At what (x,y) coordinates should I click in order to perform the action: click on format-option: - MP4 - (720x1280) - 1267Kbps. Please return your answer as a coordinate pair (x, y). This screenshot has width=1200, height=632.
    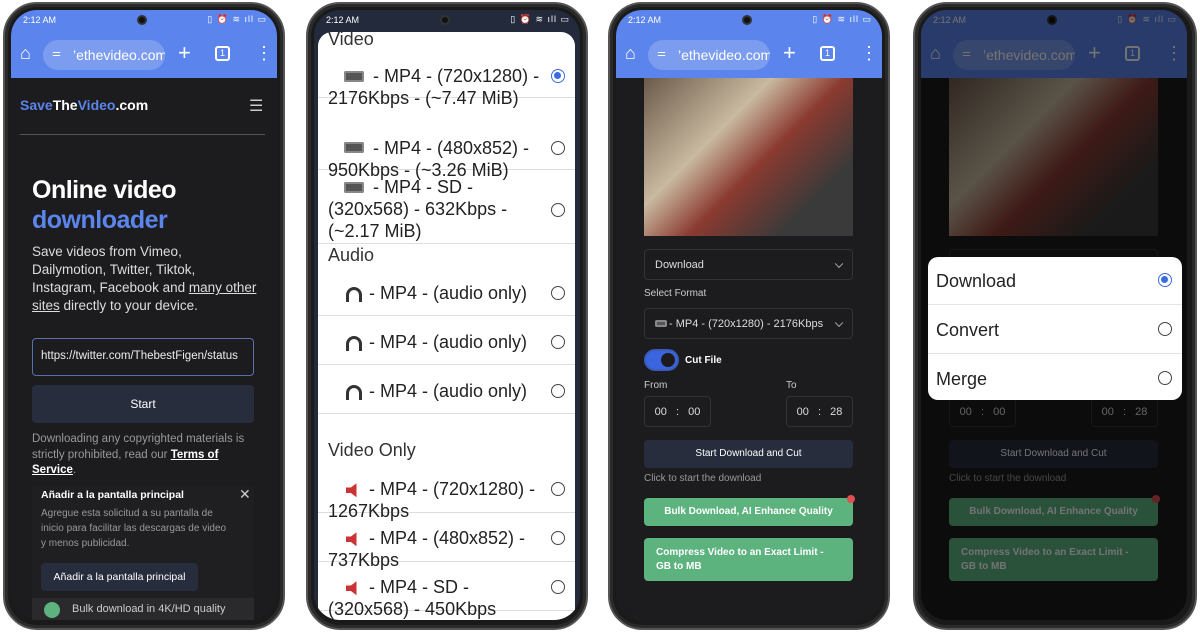
    Looking at the image, I should click on (446, 493).